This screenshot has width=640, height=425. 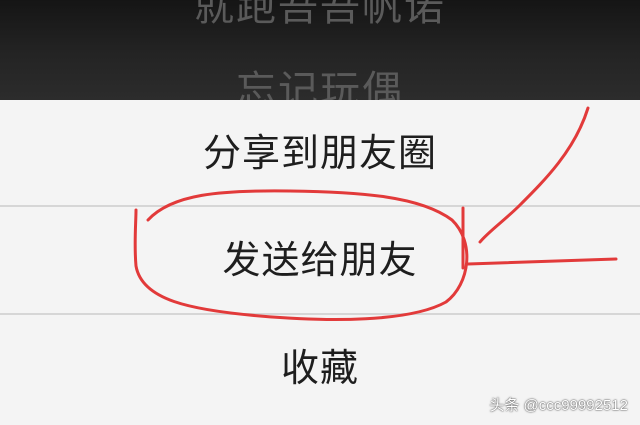 What do you see at coordinates (320, 84) in the screenshot?
I see `background-menu-item: 忘记玩偶` at bounding box center [320, 84].